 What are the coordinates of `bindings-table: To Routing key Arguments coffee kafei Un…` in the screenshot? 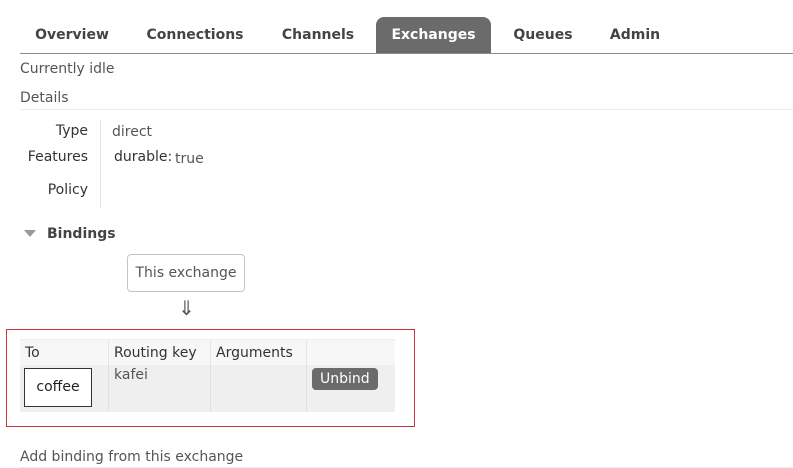 It's located at (207, 375).